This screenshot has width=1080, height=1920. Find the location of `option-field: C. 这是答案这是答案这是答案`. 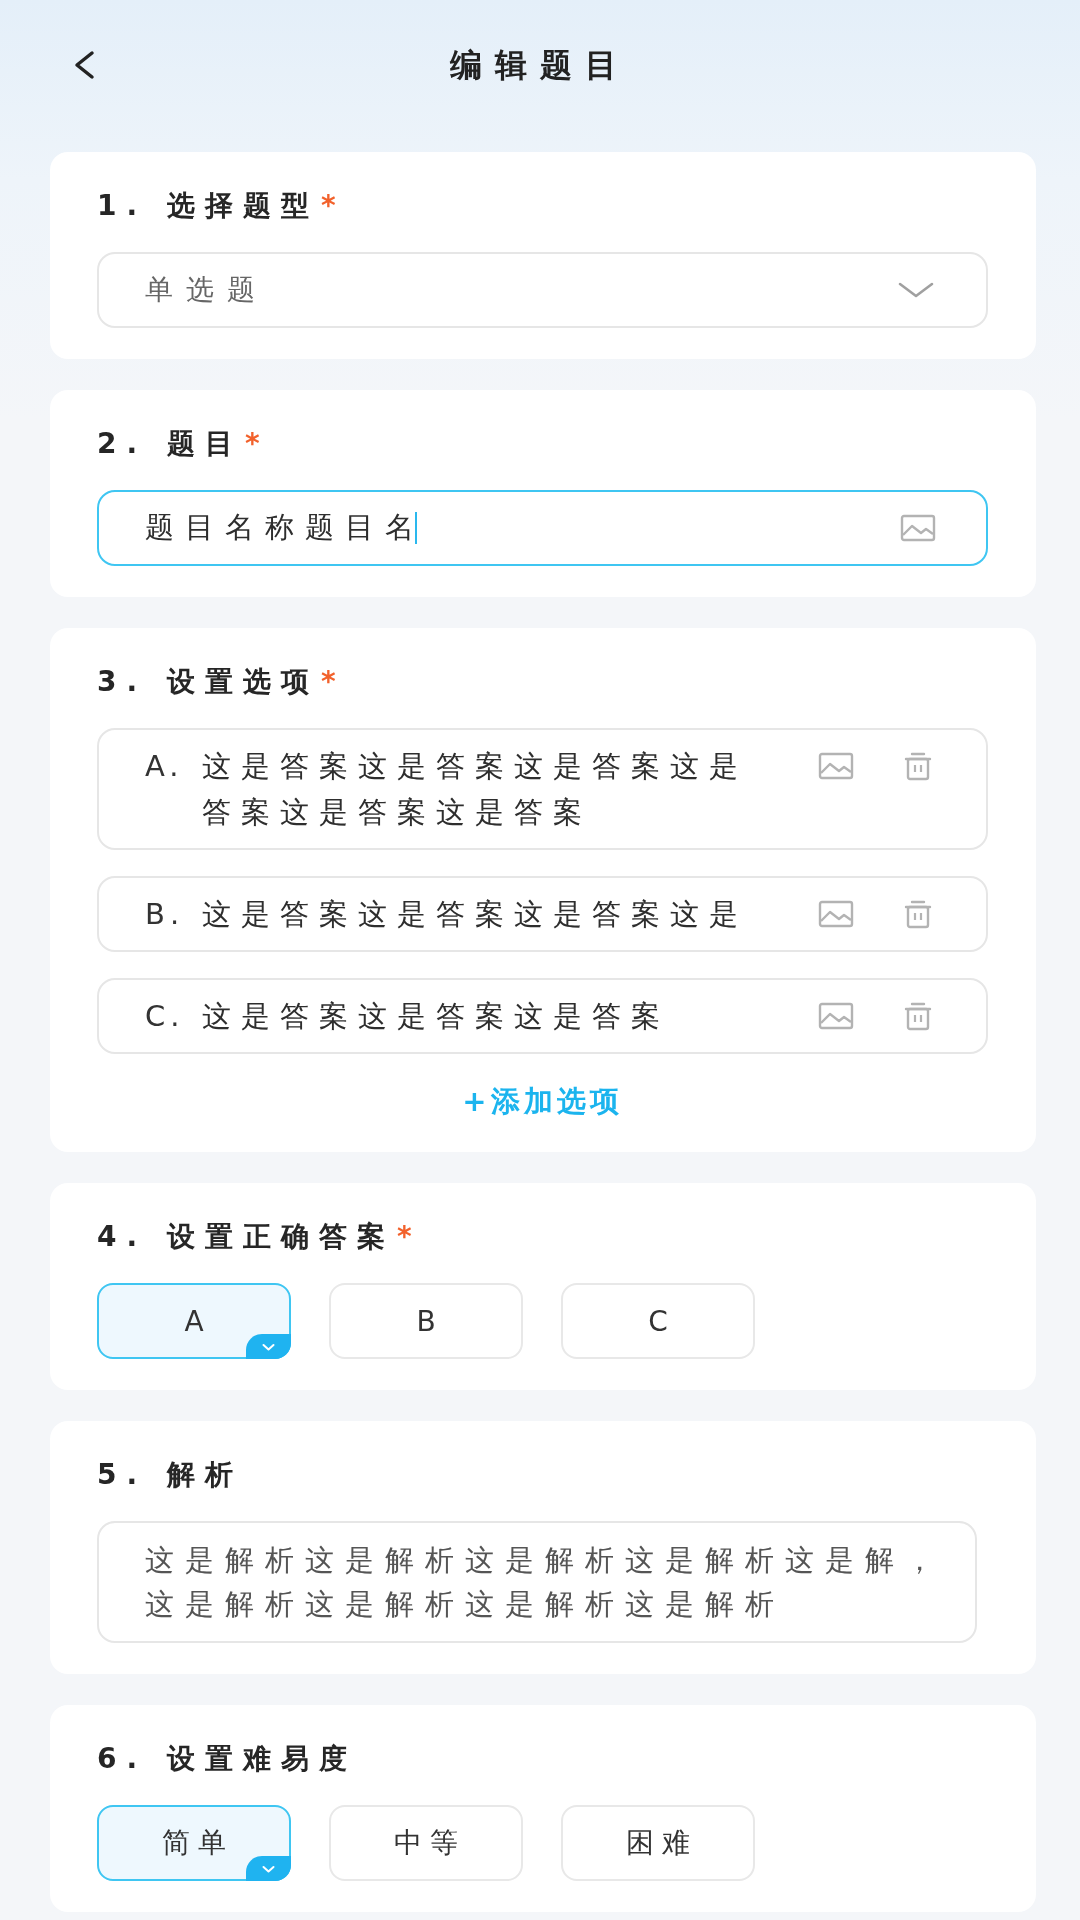

option-field: C. 这是答案这是答案这是答案 is located at coordinates (542, 1016).